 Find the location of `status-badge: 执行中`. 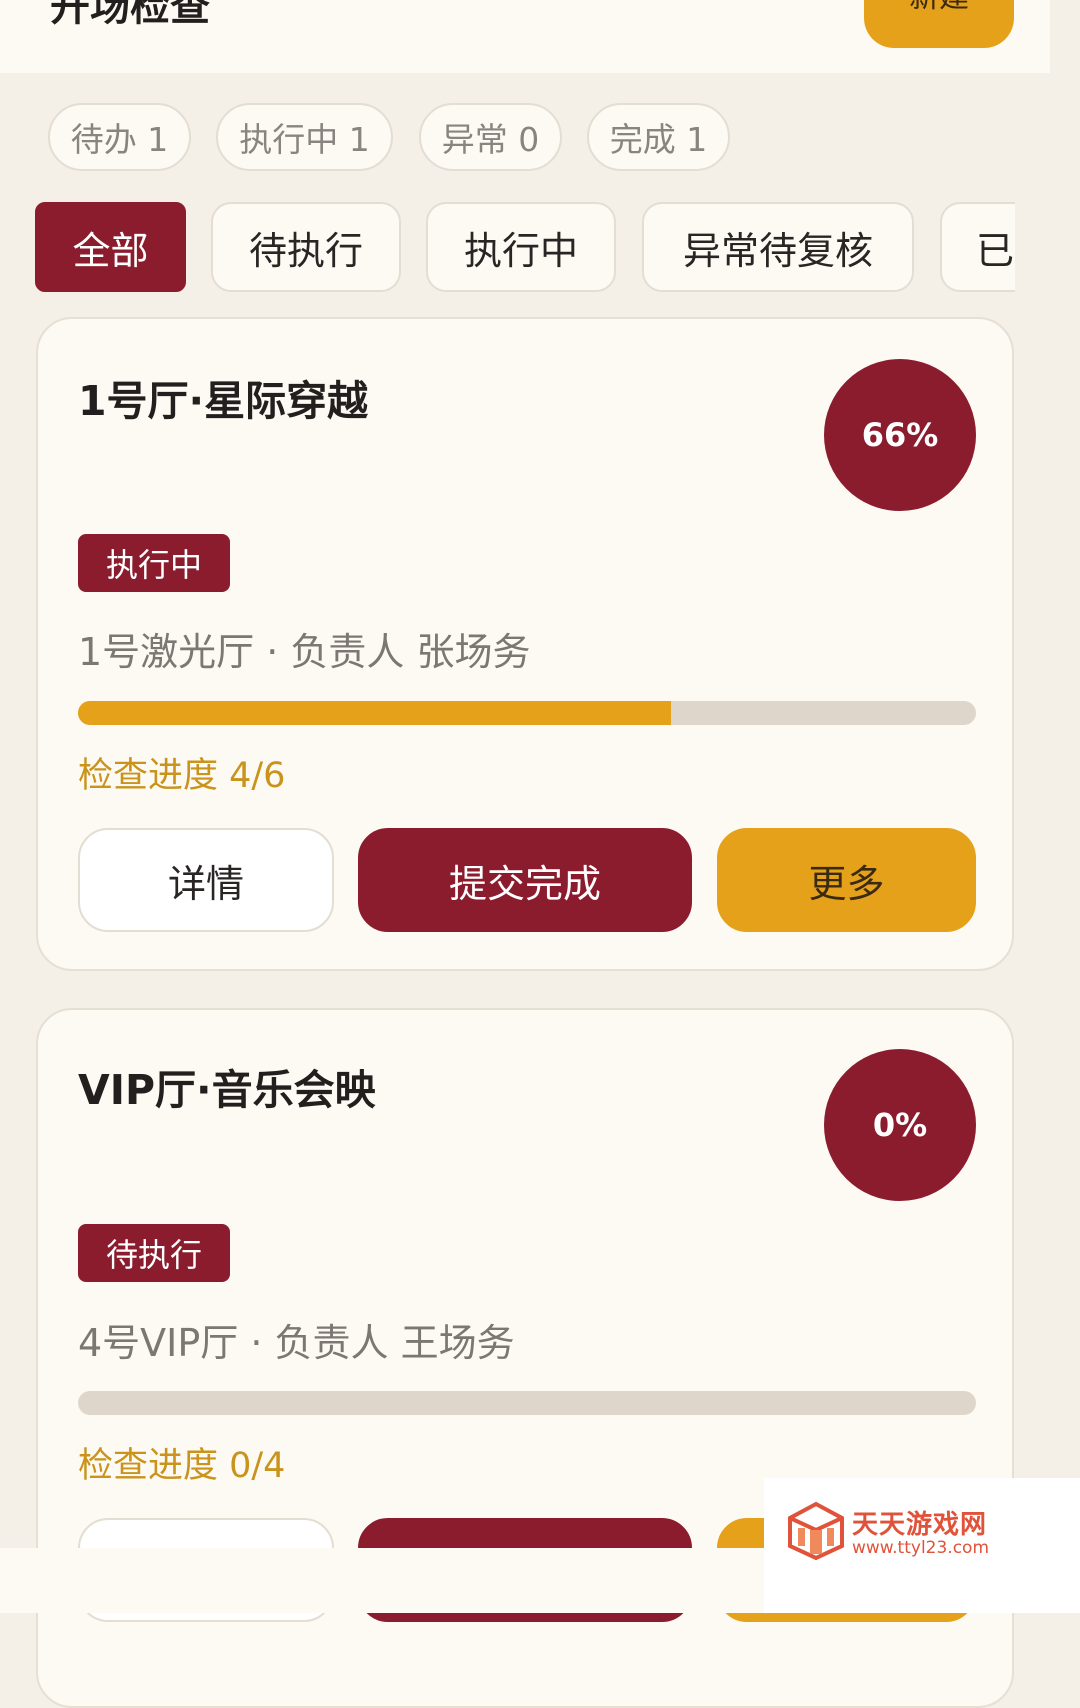

status-badge: 执行中 is located at coordinates (154, 563).